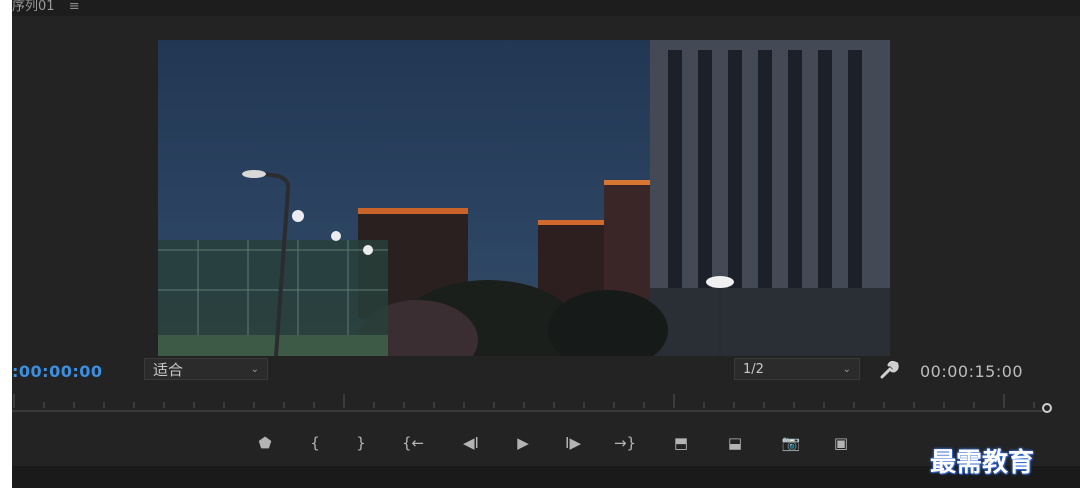 The height and width of the screenshot is (488, 1080). I want to click on ruler-track, so click(527, 411).